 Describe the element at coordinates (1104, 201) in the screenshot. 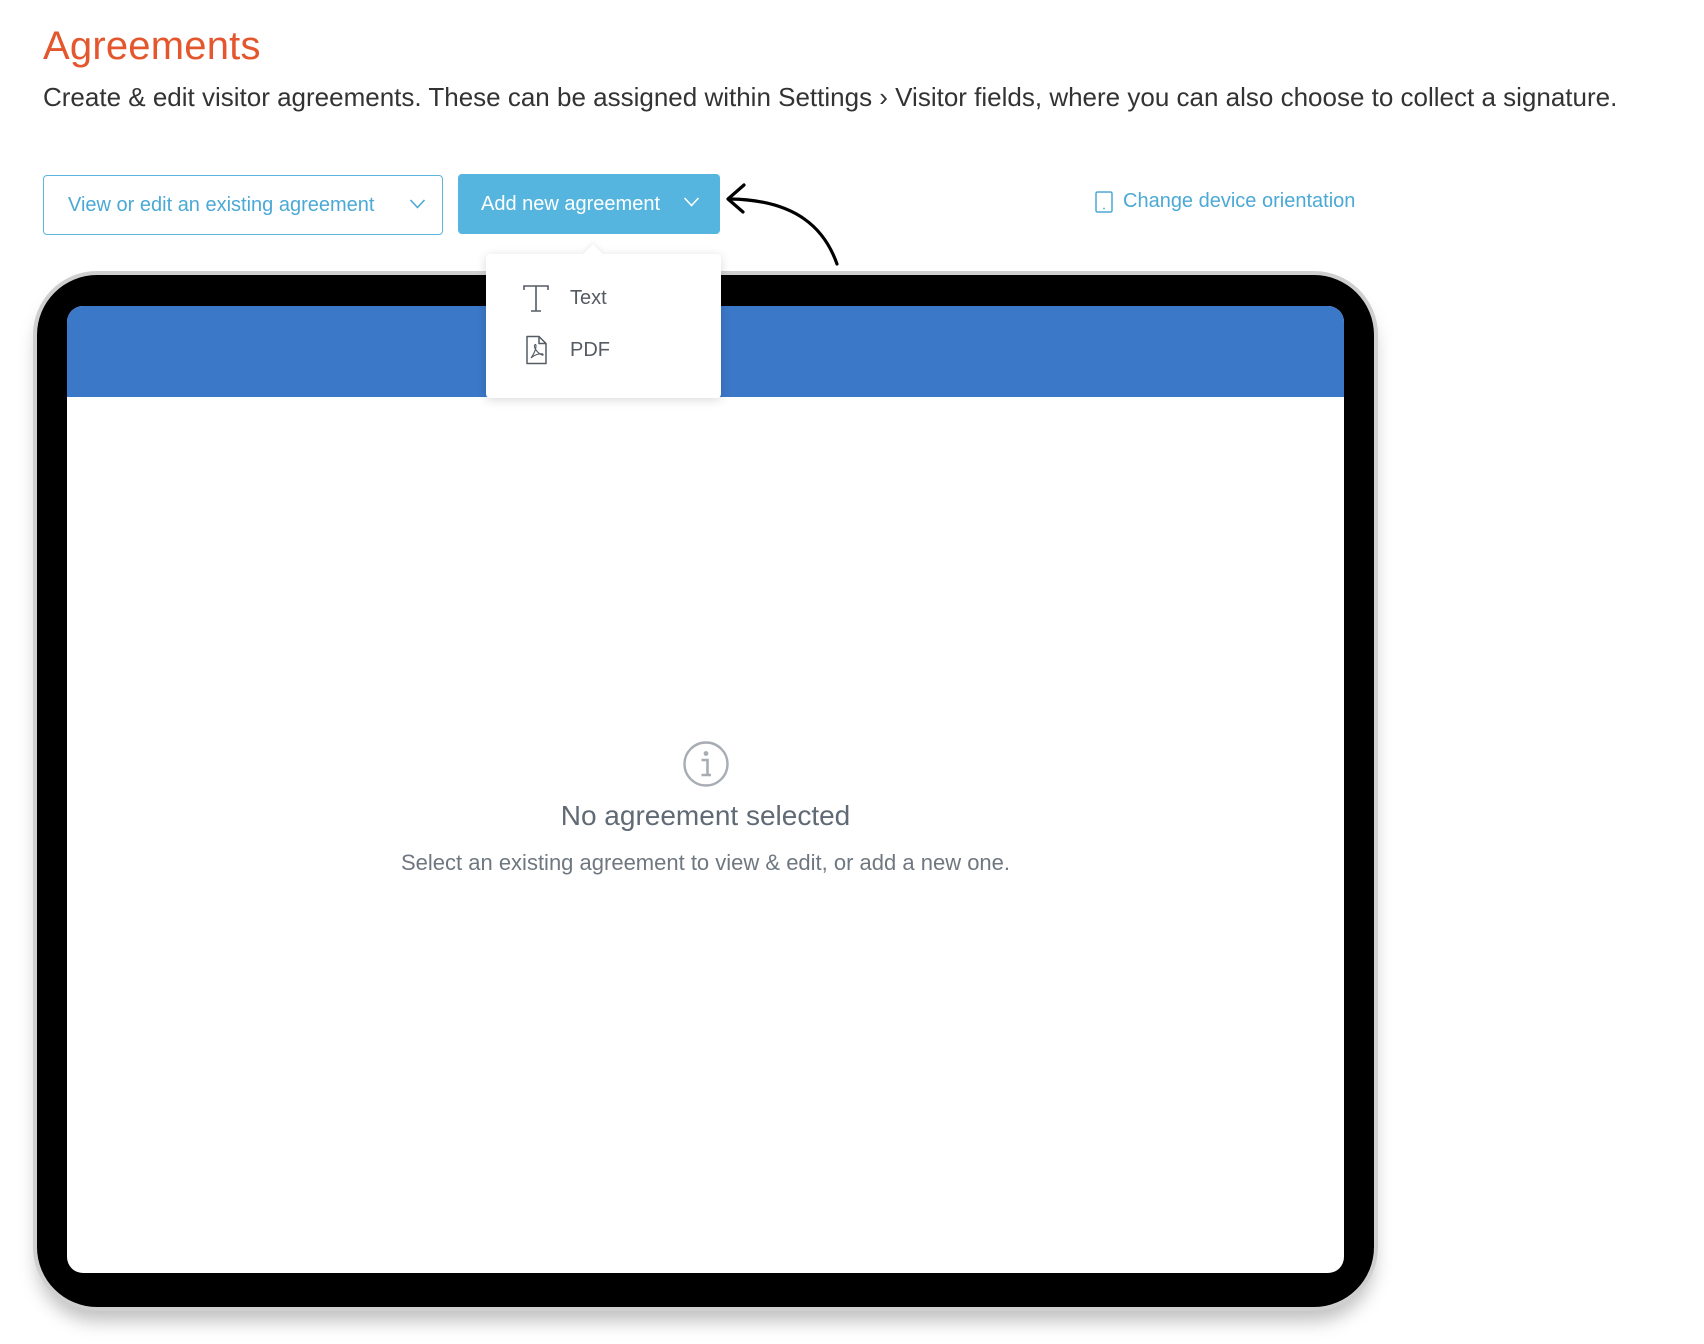

I see `tablet-icon` at that location.